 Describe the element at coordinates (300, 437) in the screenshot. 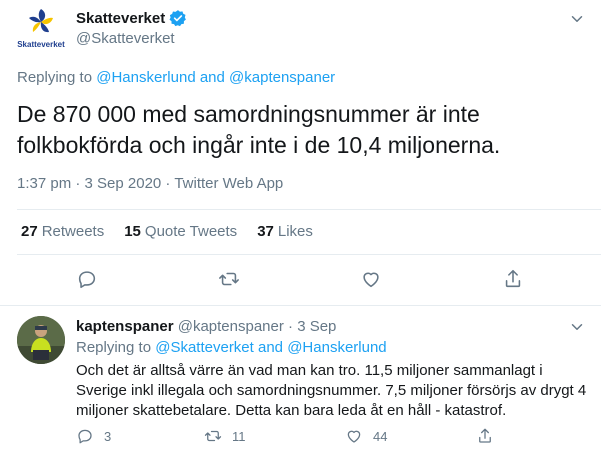

I see `reply-actions: 3 11 44` at that location.